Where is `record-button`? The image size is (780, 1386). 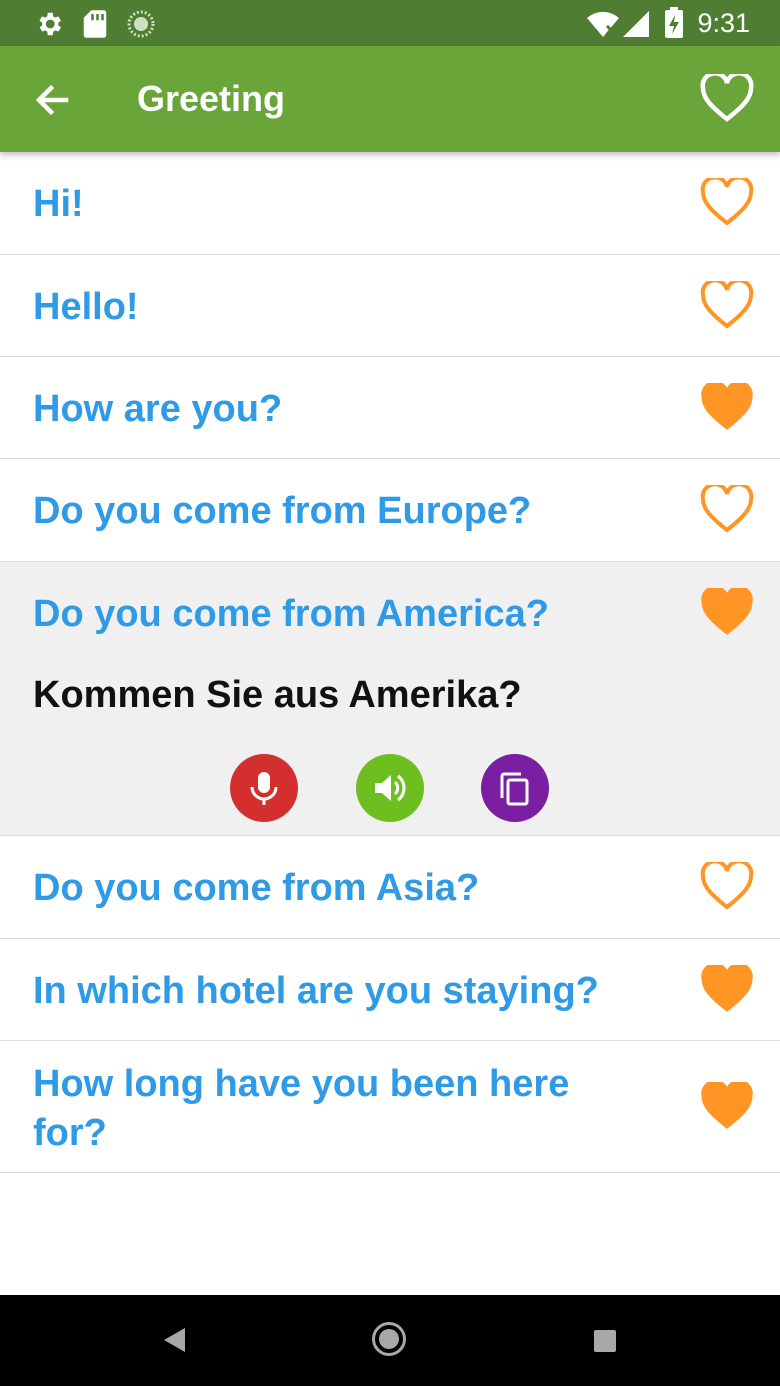 record-button is located at coordinates (264, 788).